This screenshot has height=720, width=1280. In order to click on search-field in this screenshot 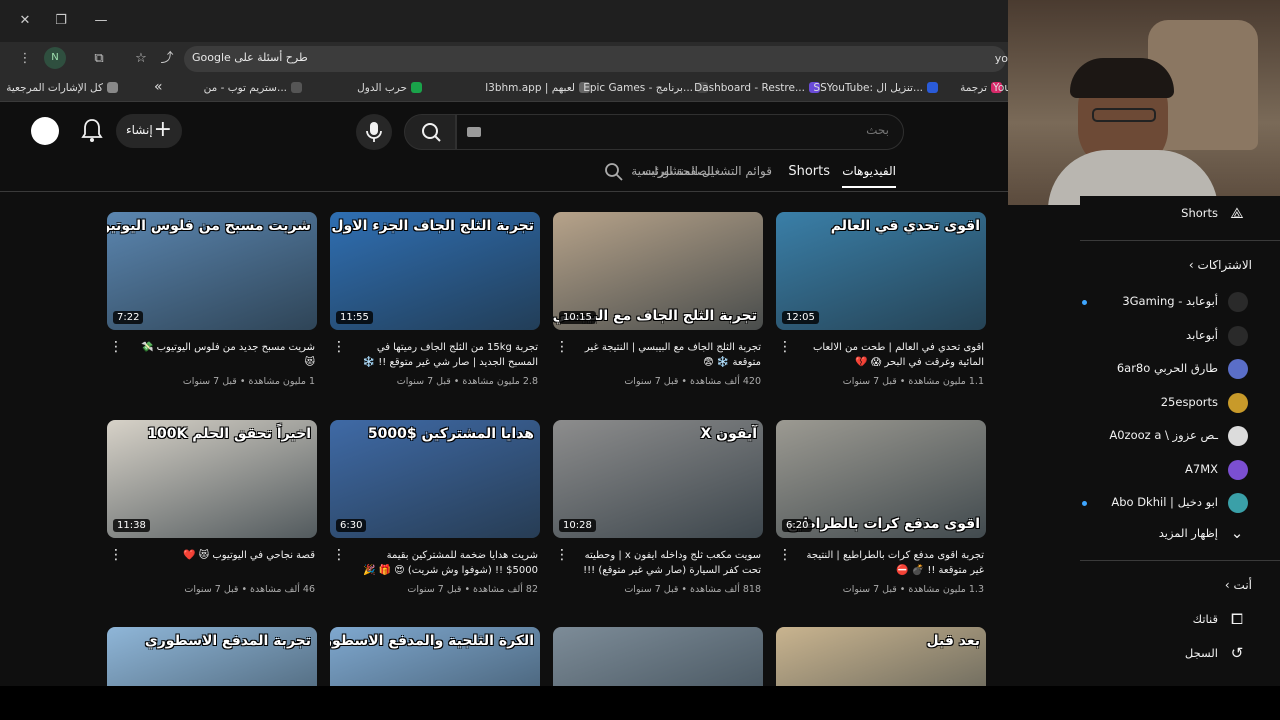, I will do `click(680, 132)`.